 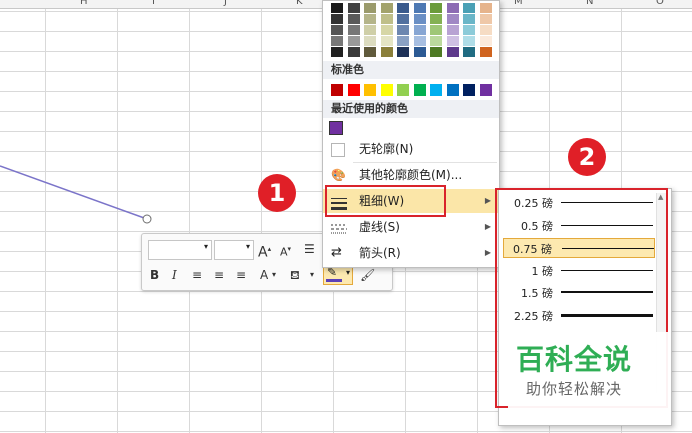 What do you see at coordinates (385, 201) in the screenshot?
I see `highlight-weight-item` at bounding box center [385, 201].